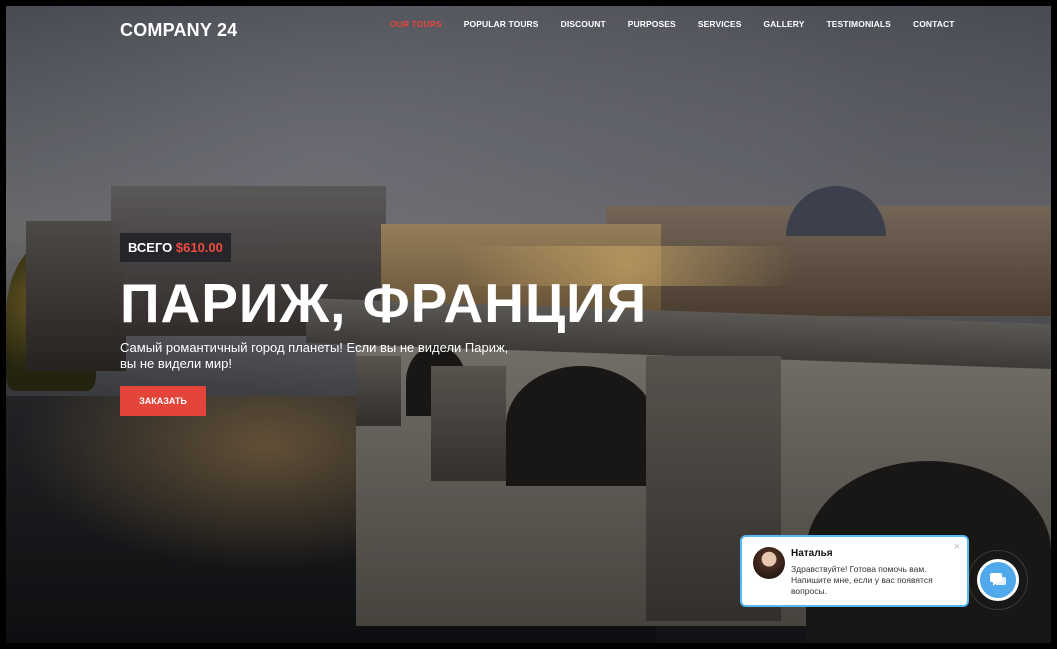  Describe the element at coordinates (150, 247) in the screenshot. I see `price-prefix: ВСЕГО` at that location.